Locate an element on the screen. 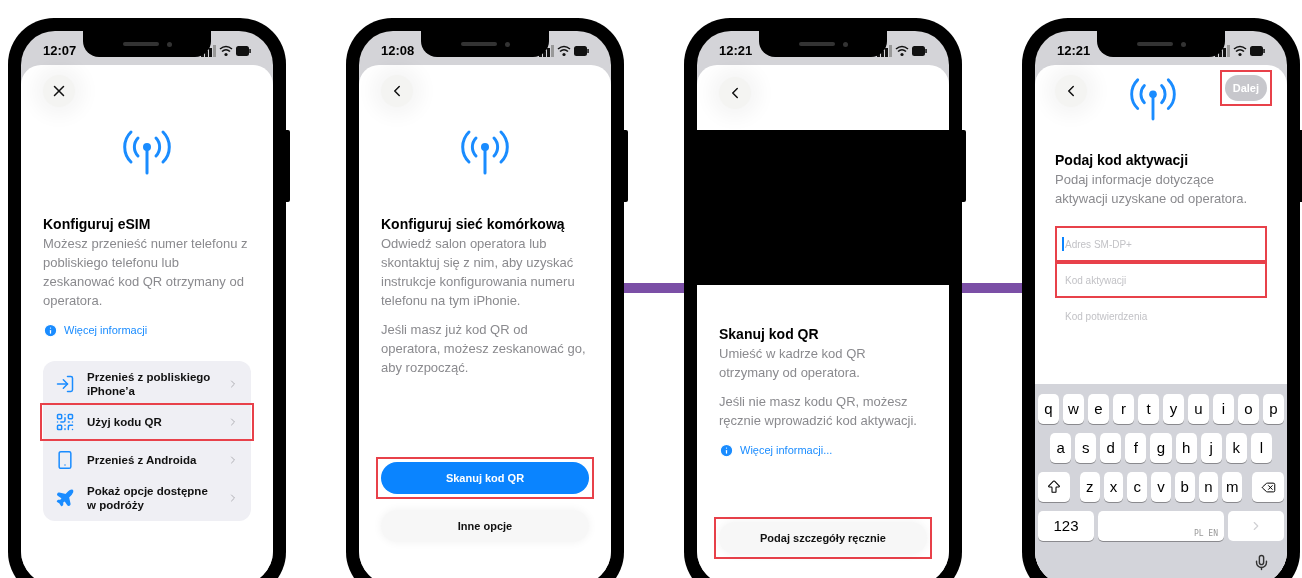  option-row: Użyj kodu QR is located at coordinates (147, 421).